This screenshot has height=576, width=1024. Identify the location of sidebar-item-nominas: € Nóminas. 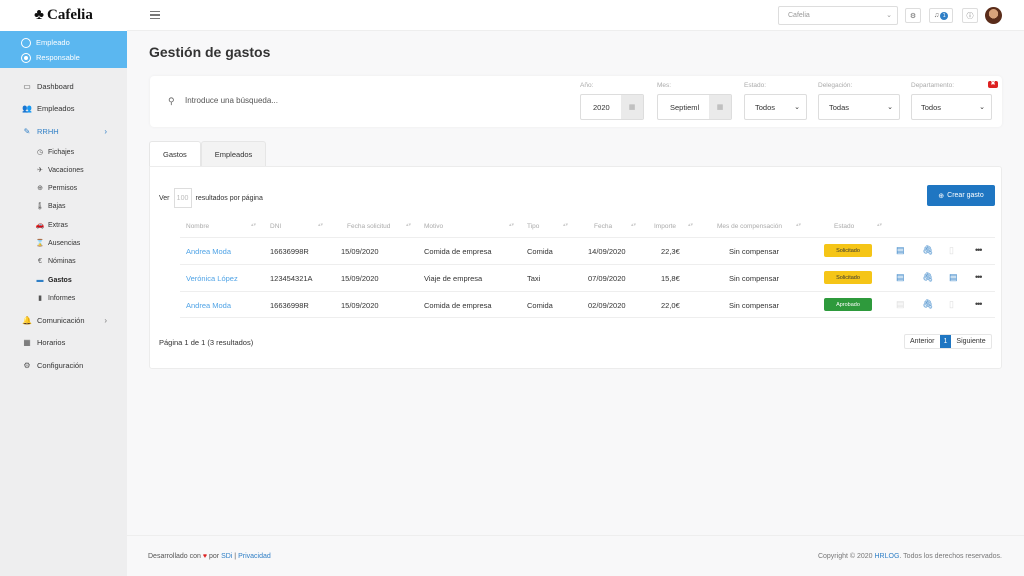
(63, 261).